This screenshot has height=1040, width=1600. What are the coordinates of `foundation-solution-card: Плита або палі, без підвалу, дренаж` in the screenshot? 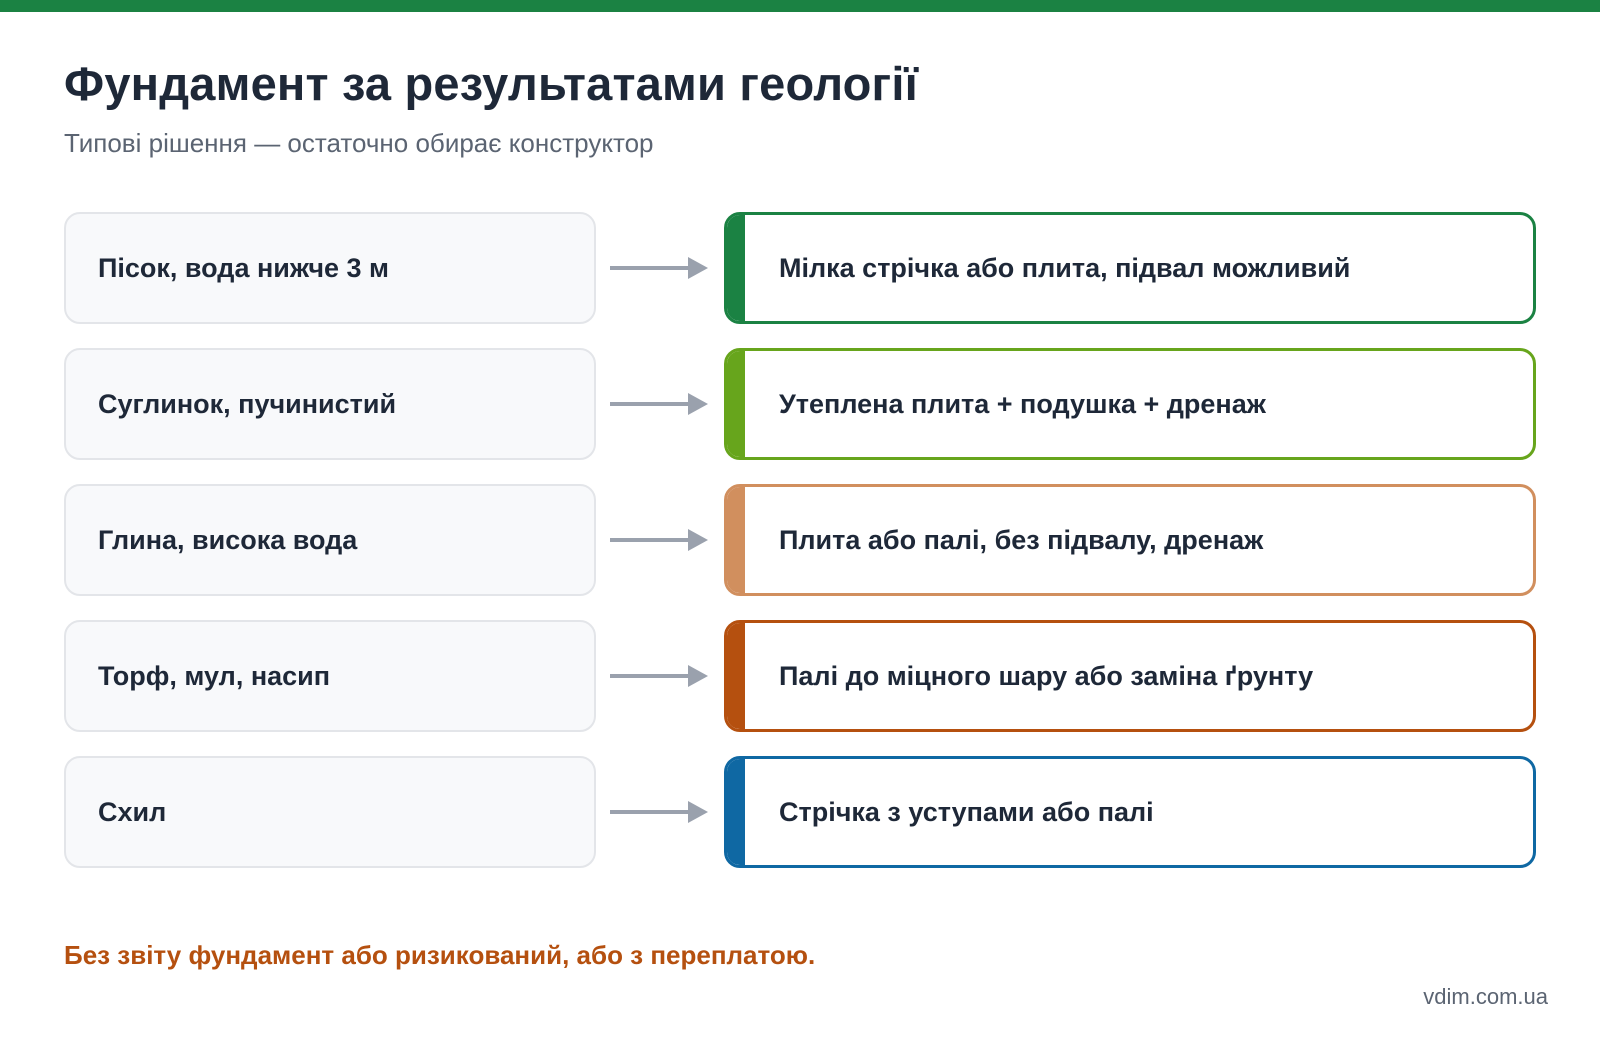 It's located at (1130, 540).